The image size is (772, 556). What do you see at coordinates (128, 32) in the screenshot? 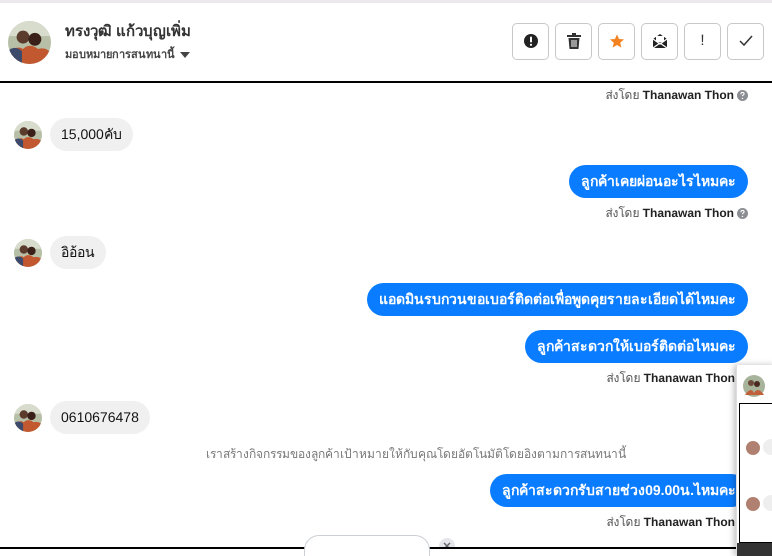
I see `contact-name: ทรงวุฒิ แก้วบุญเพิ่ม` at bounding box center [128, 32].